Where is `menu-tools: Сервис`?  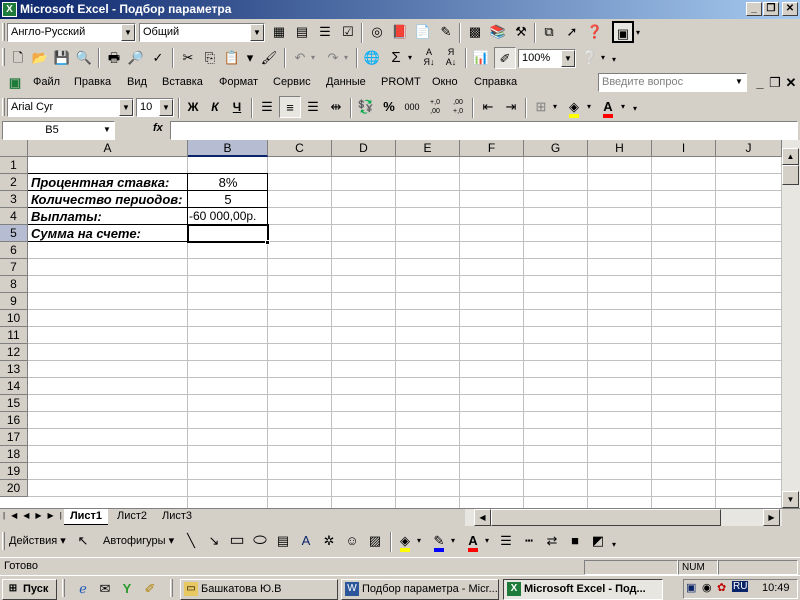
menu-tools: Сервис is located at coordinates (292, 82).